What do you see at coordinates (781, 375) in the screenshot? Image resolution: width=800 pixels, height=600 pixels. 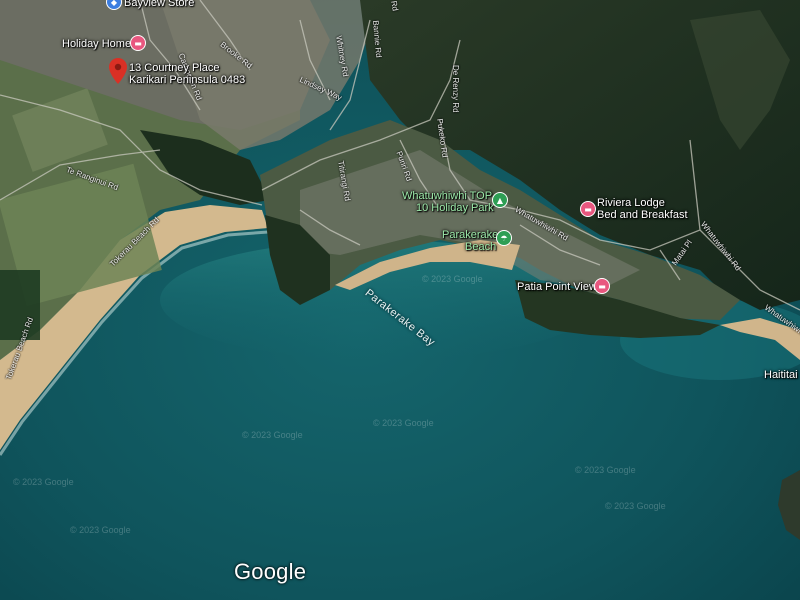 I see `place-label-haititai: Haititai` at bounding box center [781, 375].